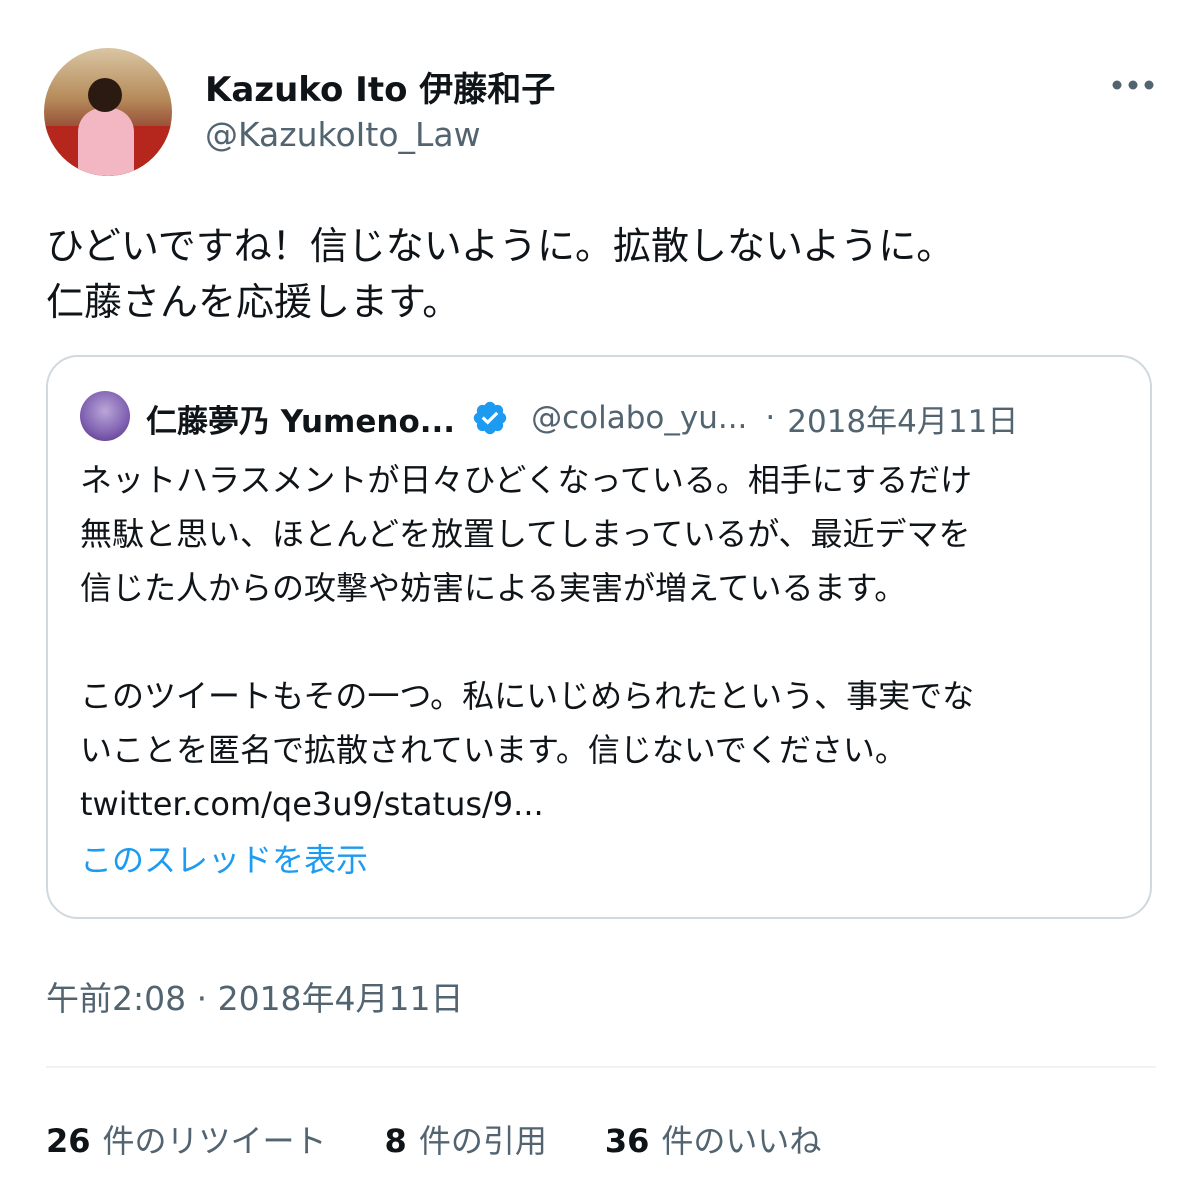 The width and height of the screenshot is (1200, 1191). I want to click on tweet-timestamp: 午前2:08 · 2018年4月11日, so click(255, 996).